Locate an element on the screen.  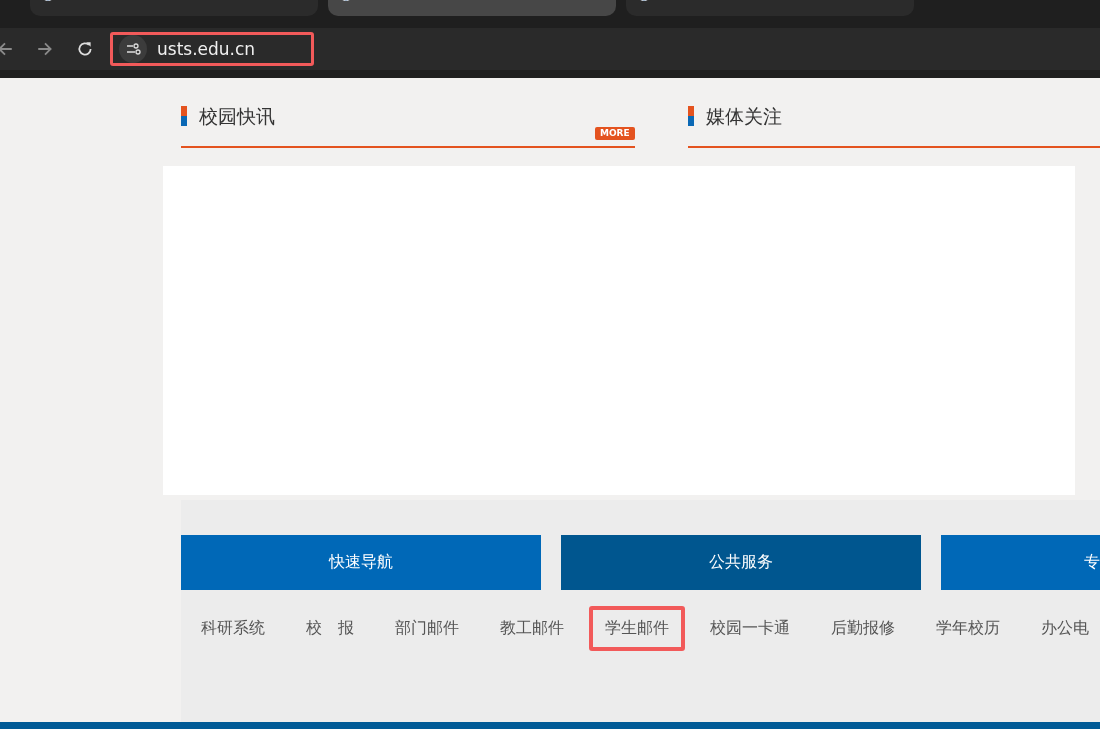
address-bar: usts.edu.cn is located at coordinates (212, 49).